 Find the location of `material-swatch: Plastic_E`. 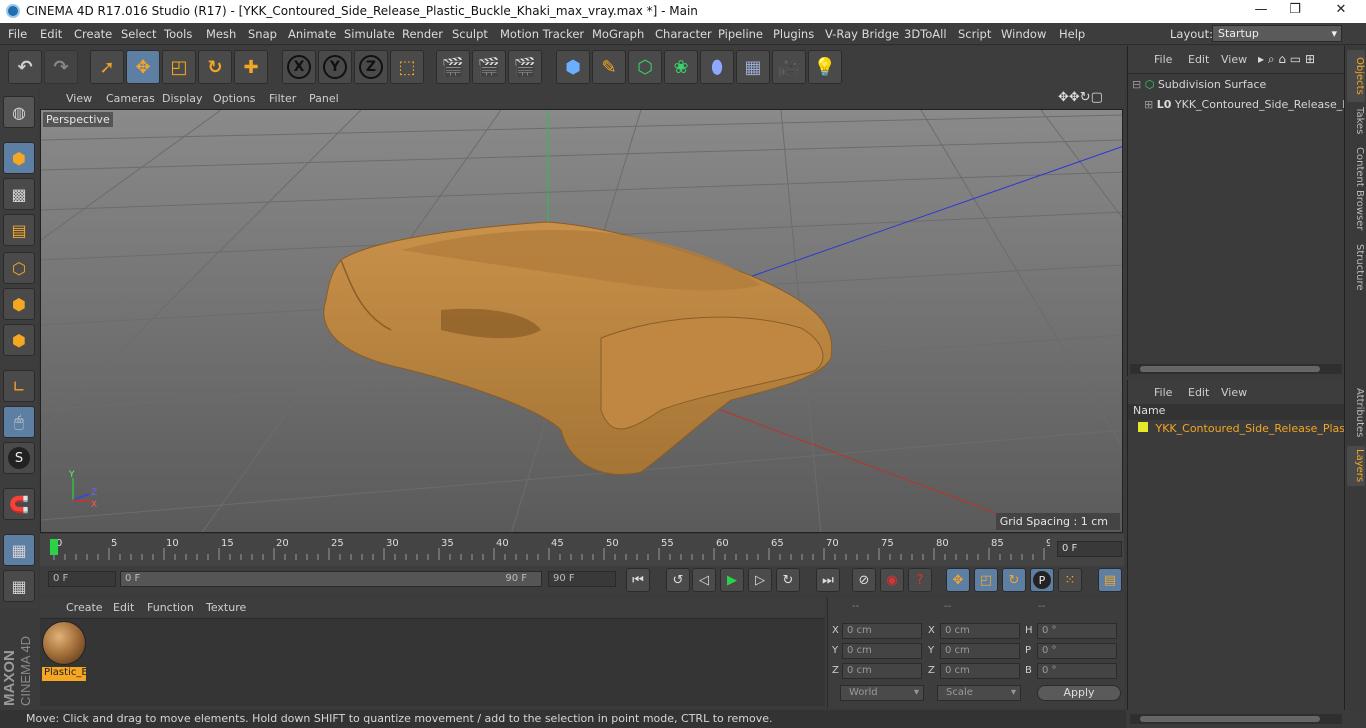

material-swatch: Plastic_E is located at coordinates (64, 651).